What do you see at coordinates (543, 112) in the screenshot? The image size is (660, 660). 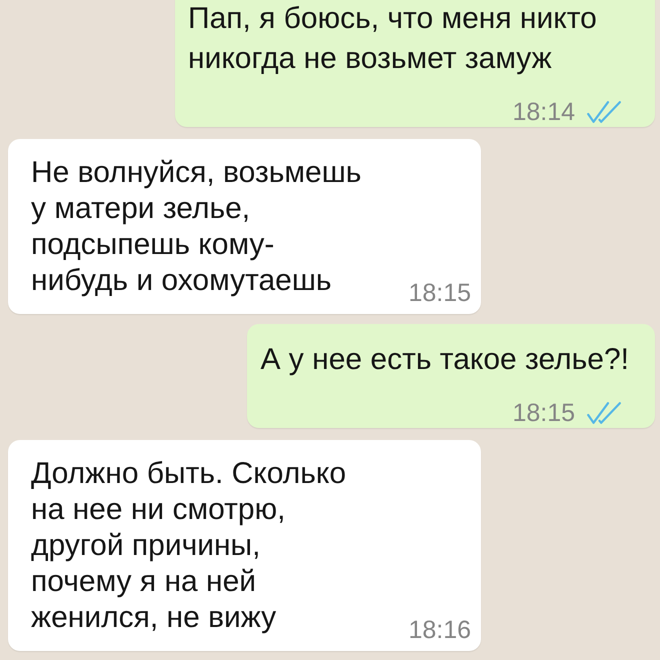 I see `message-time: 18:14` at bounding box center [543, 112].